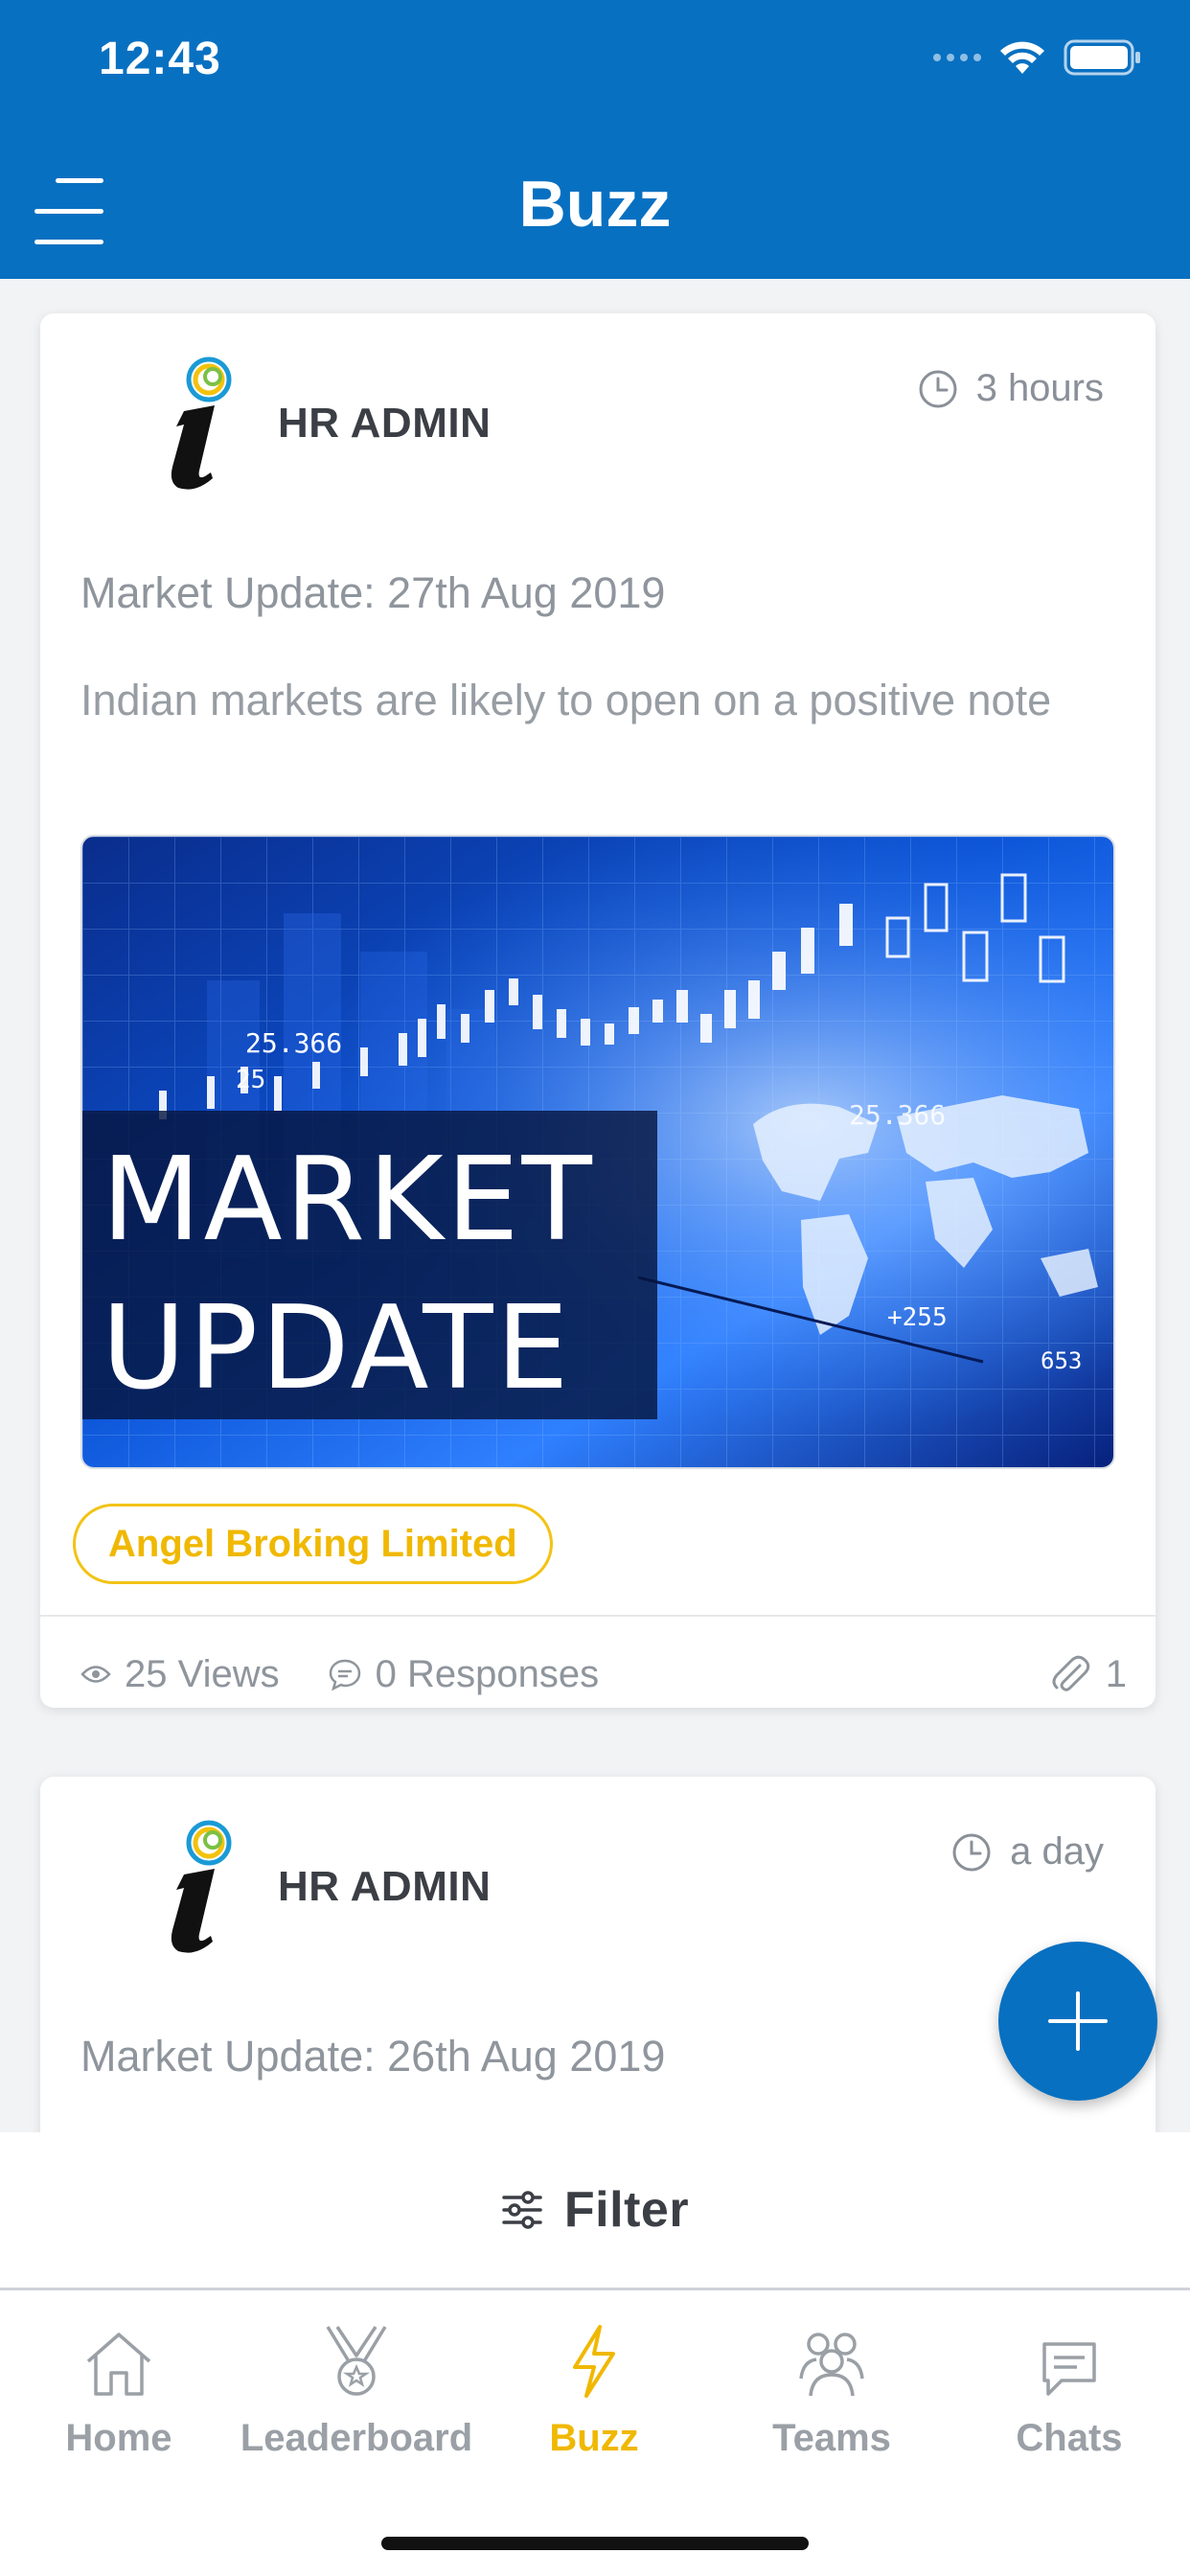  Describe the element at coordinates (1039, 388) in the screenshot. I see `timestamp-text: 3 hours` at that location.